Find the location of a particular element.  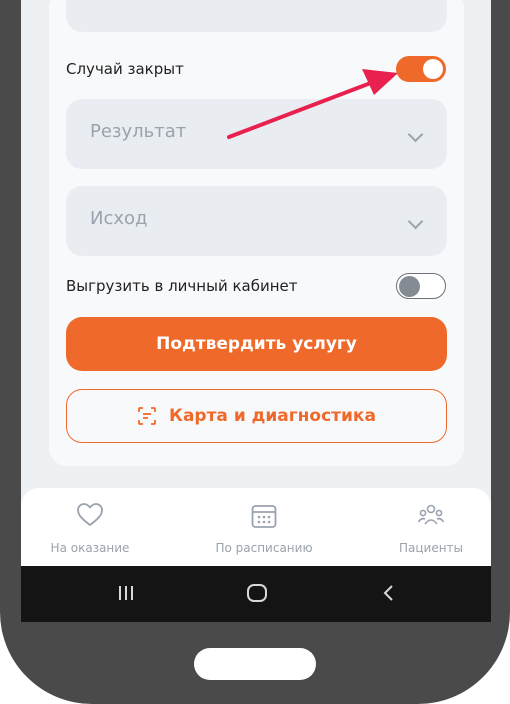

tab-patients: Пациенты is located at coordinates (422, 527).